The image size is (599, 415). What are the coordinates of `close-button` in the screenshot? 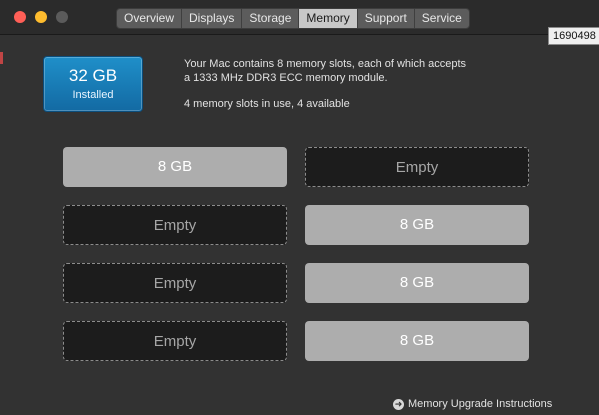 It's located at (20, 17).